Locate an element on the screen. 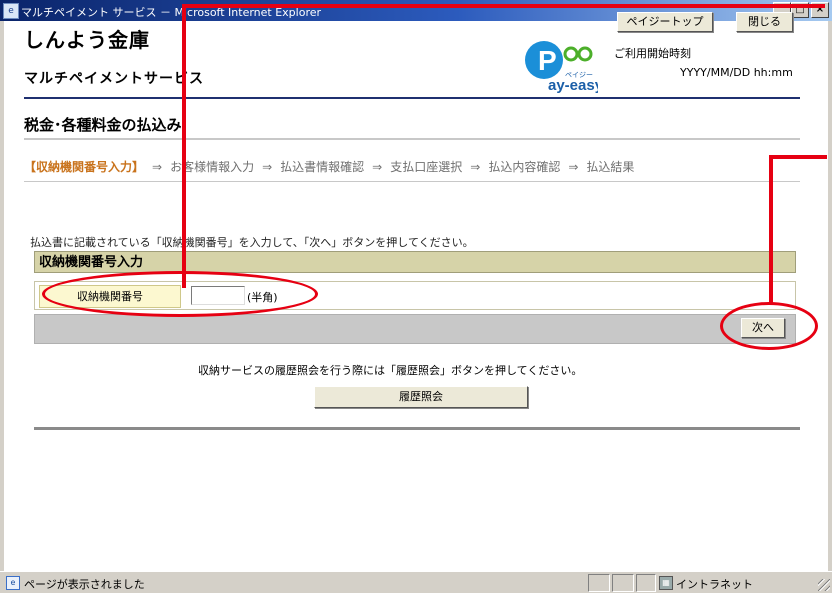 The height and width of the screenshot is (593, 832). annotation-line-right is located at coordinates (771, 229).